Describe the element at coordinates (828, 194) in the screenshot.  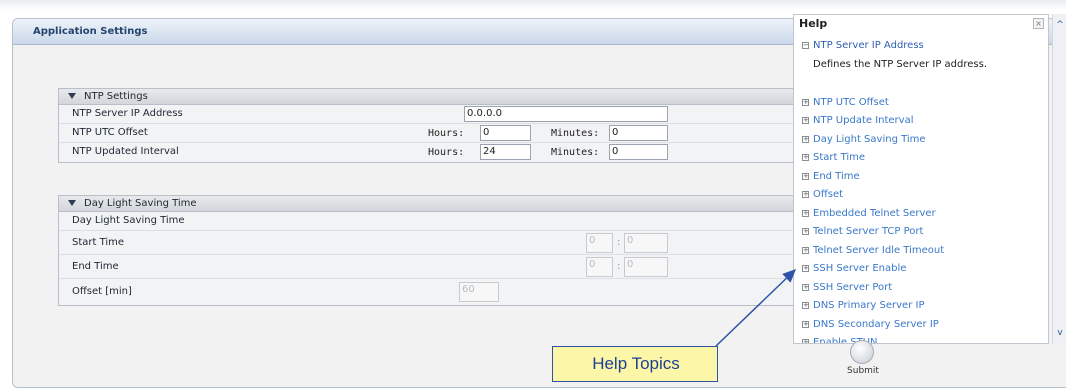
I see `help-topic-label: Offset` at that location.